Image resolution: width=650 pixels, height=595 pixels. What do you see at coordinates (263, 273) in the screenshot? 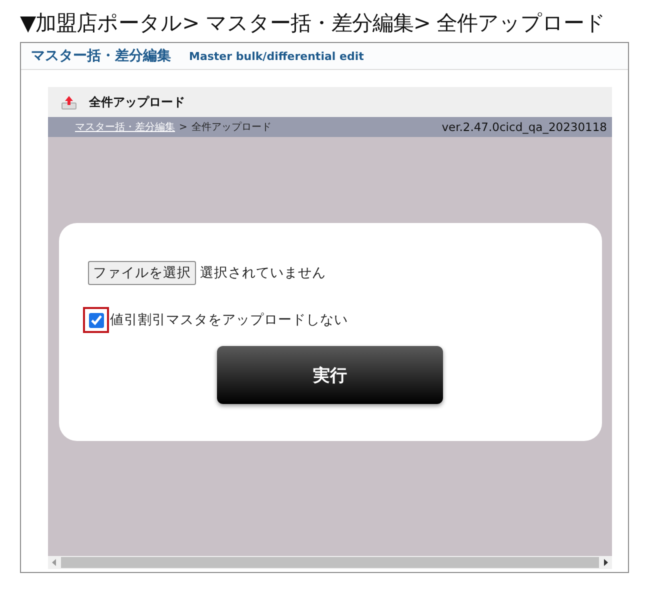
I see `file-status: 選択されていません` at bounding box center [263, 273].